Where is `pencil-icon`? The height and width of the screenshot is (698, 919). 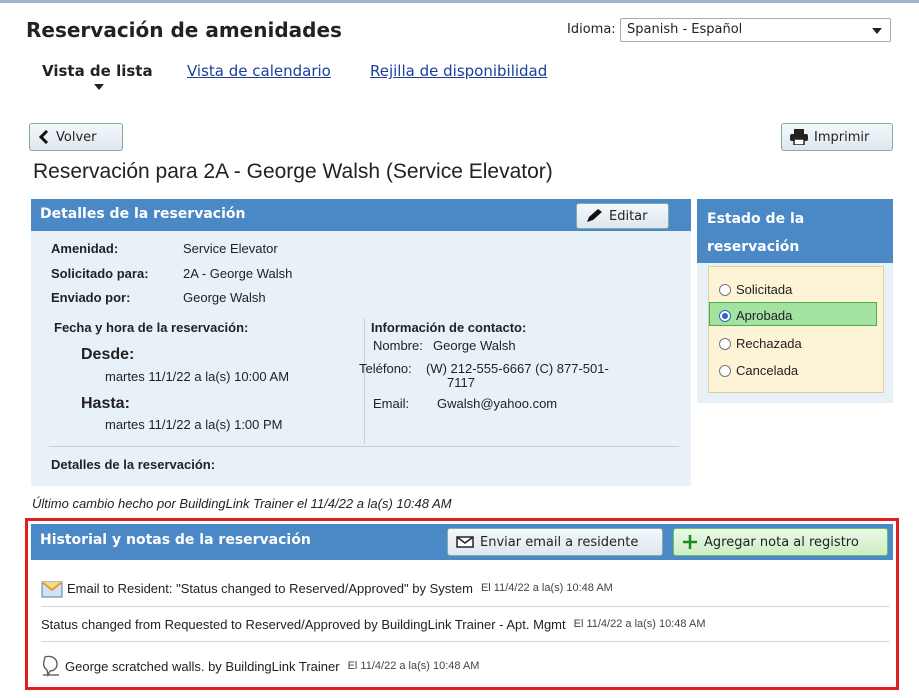
pencil-icon is located at coordinates (594, 215).